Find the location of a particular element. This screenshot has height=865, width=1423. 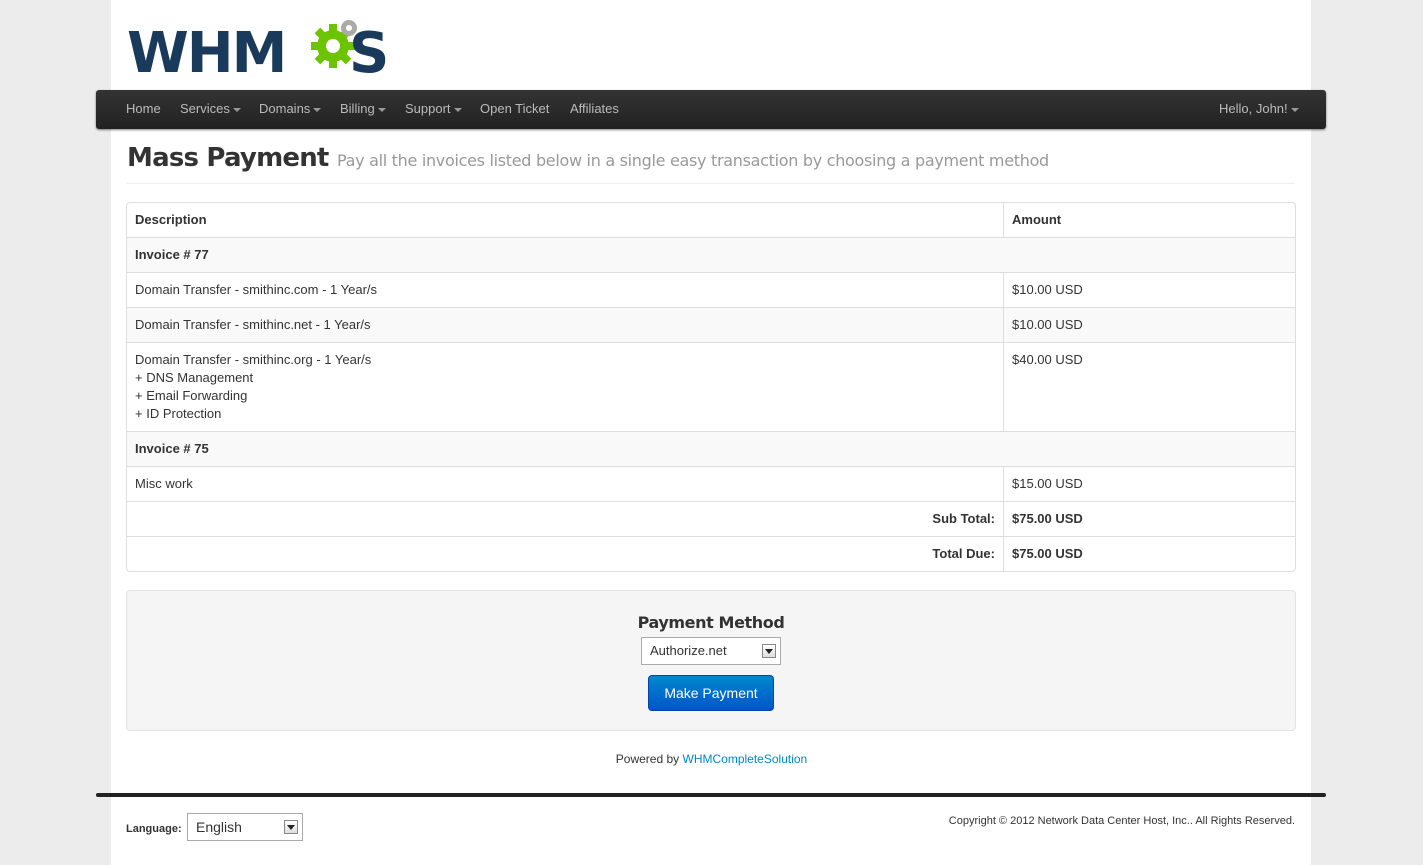

nav-affiliates-label: Affiliates is located at coordinates (594, 108).